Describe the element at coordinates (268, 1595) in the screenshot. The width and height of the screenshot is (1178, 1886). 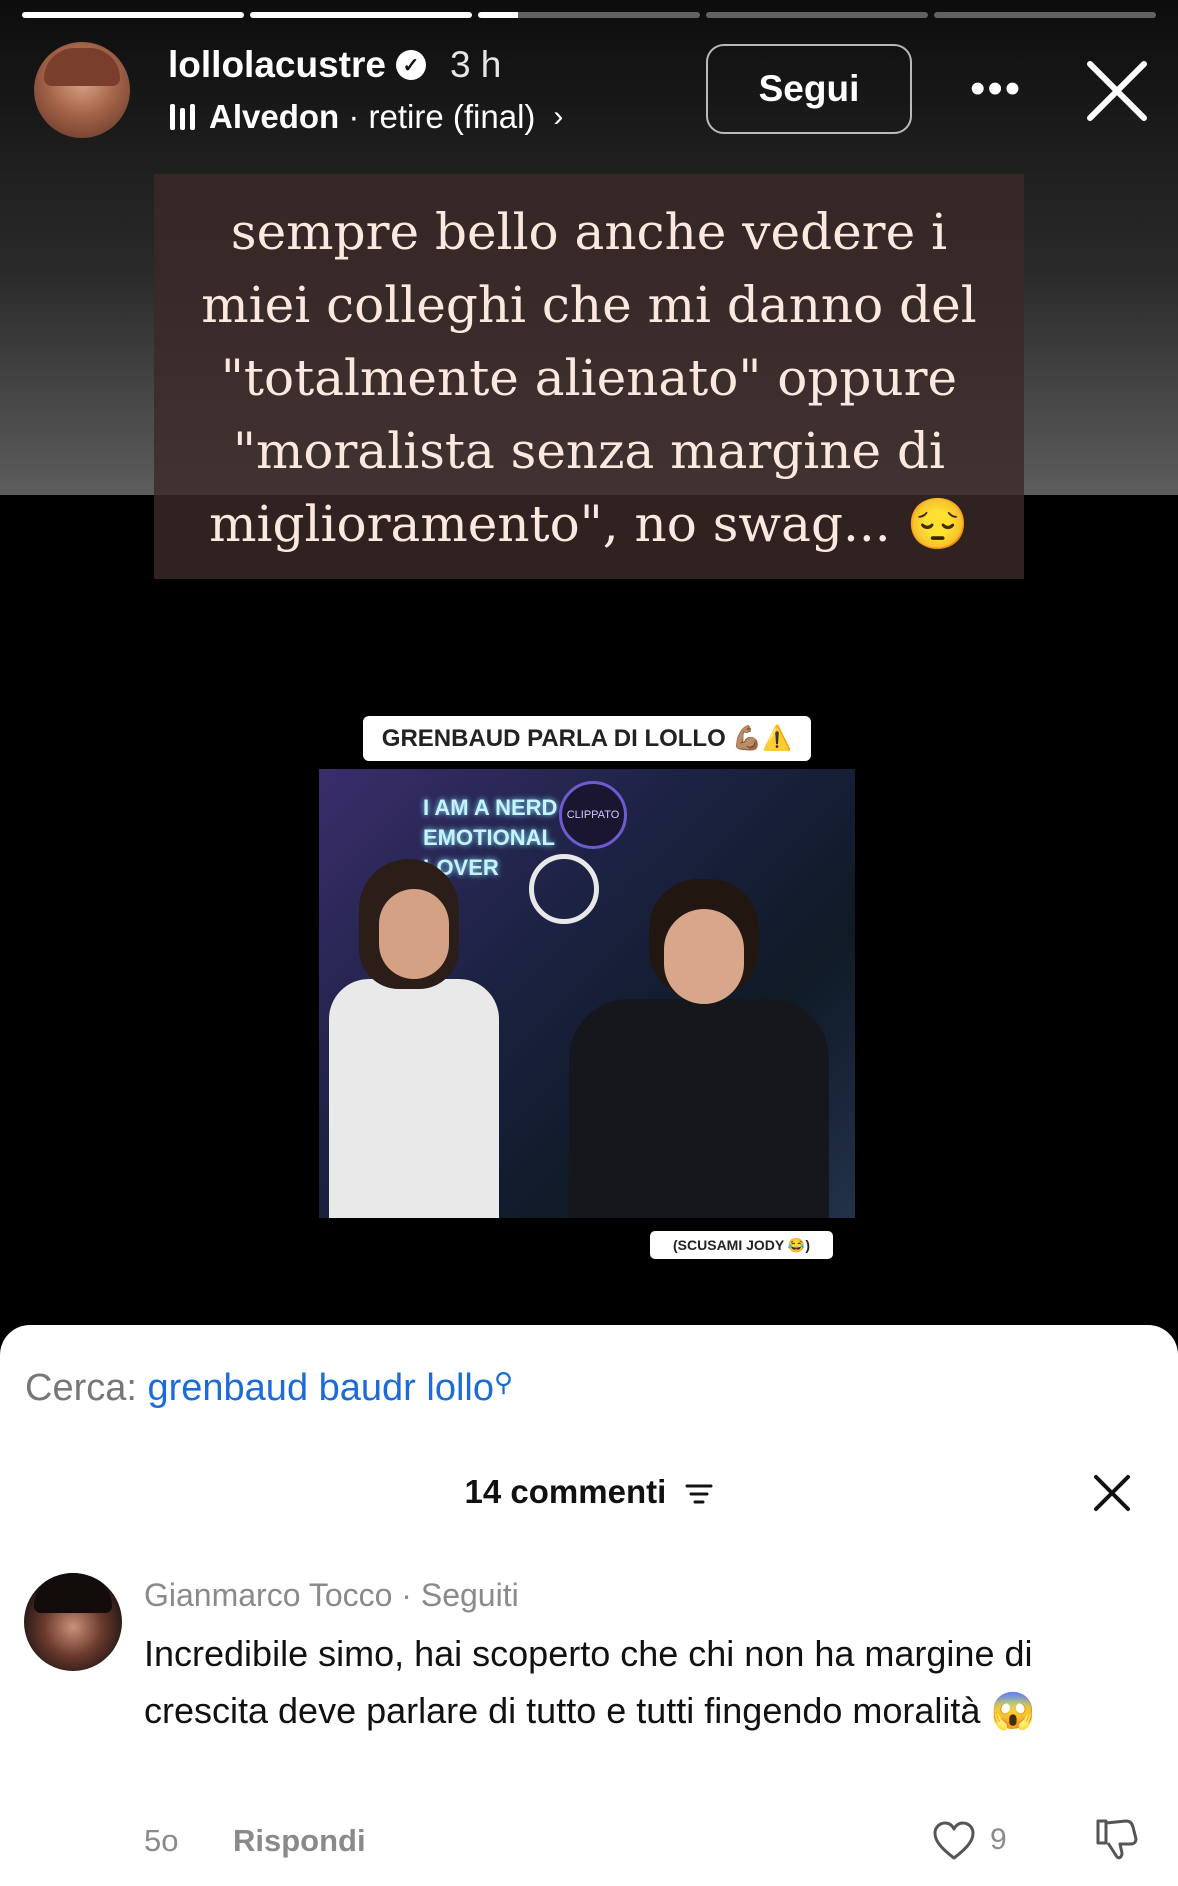
I see `comment-author: Gianmarco Tocco` at that location.